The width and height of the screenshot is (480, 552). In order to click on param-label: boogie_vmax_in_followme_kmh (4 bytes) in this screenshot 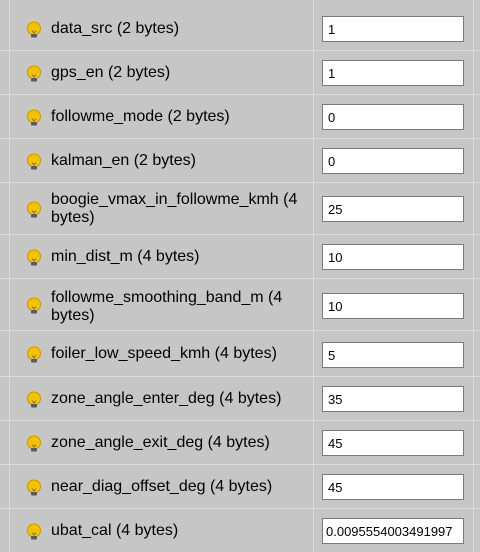, I will do `click(174, 208)`.